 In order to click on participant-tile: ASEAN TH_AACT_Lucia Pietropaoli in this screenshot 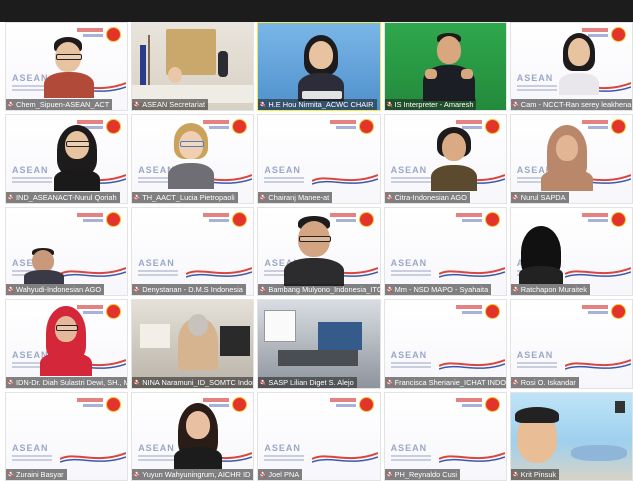, I will do `click(193, 159)`.